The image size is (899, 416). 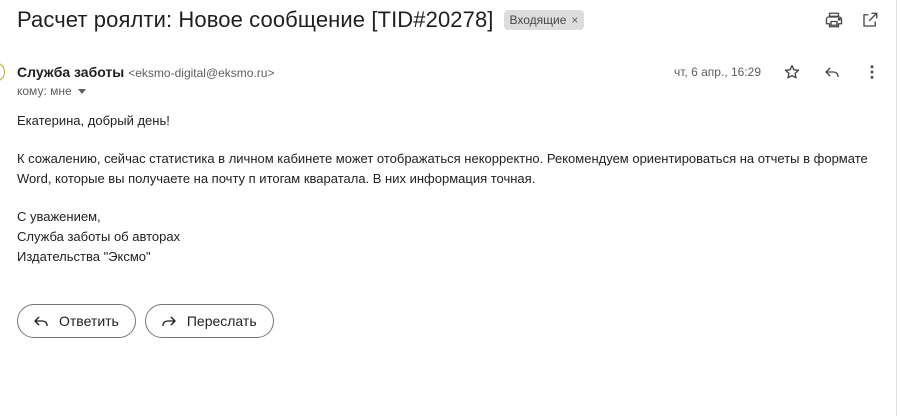 I want to click on sender-email: <eksmo-digital@eksmo.ru>, so click(x=201, y=73).